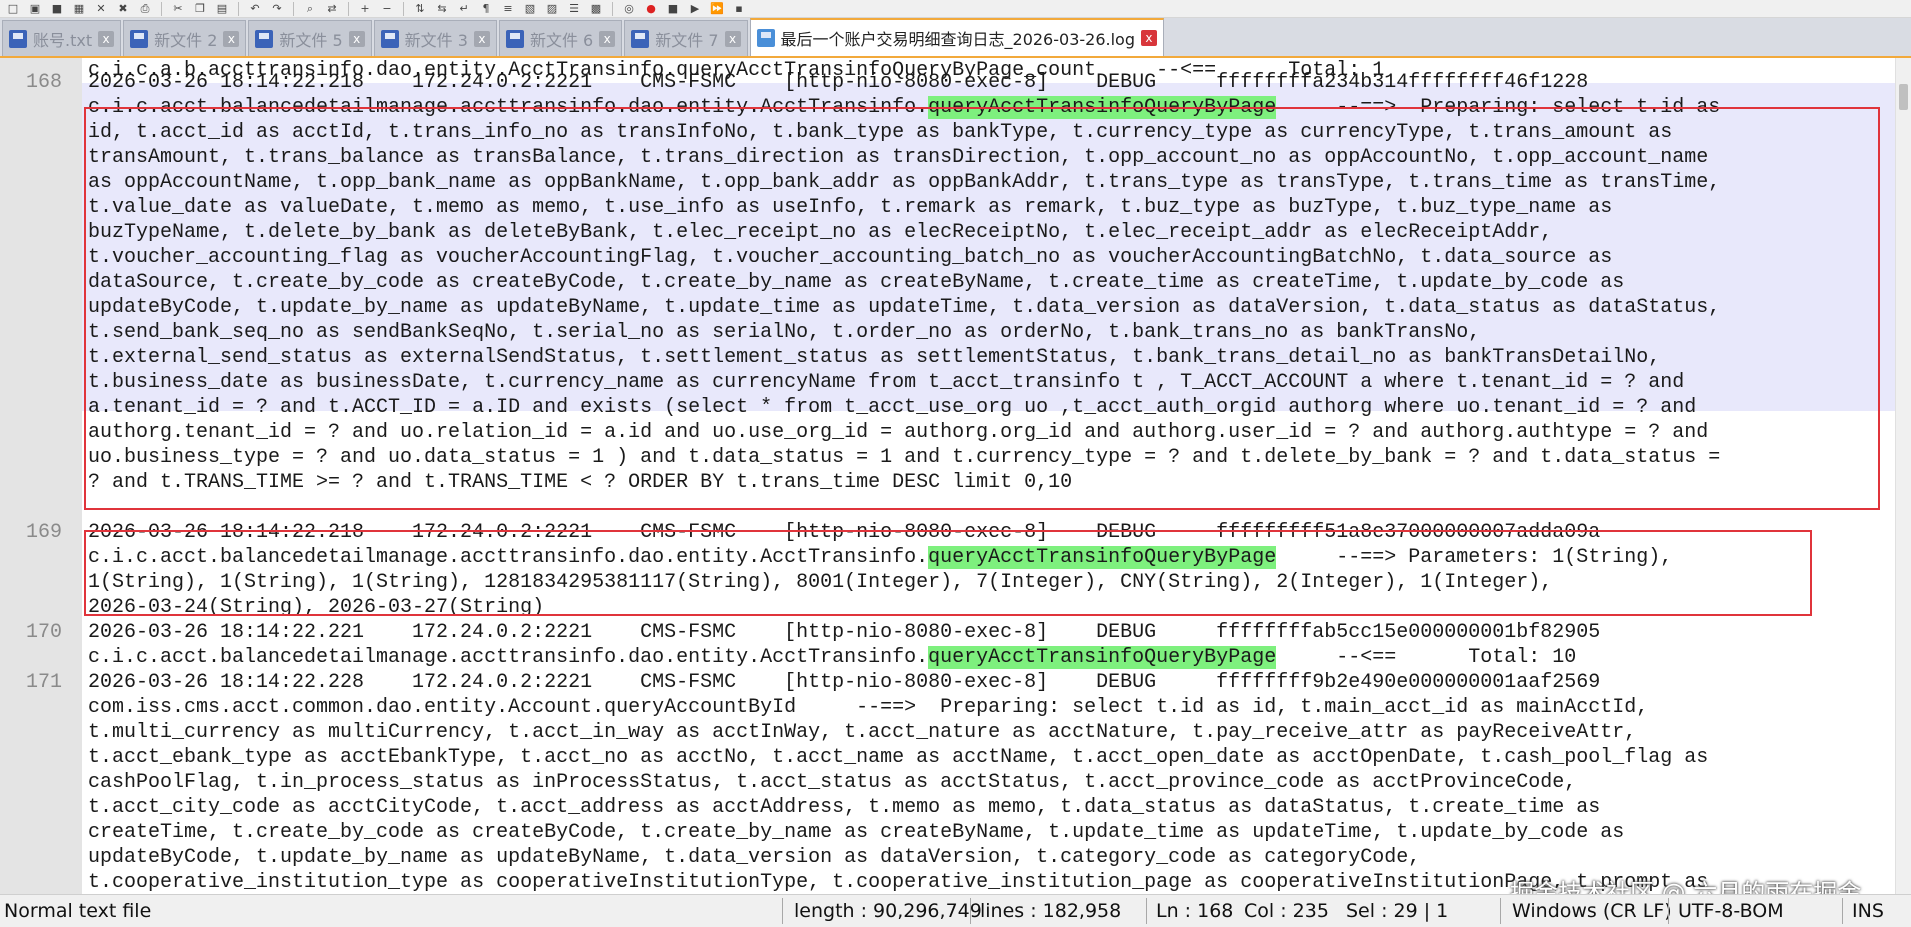 Image resolution: width=1911 pixels, height=927 pixels. What do you see at coordinates (222, 9) in the screenshot?
I see `paste-icon: ▤` at bounding box center [222, 9].